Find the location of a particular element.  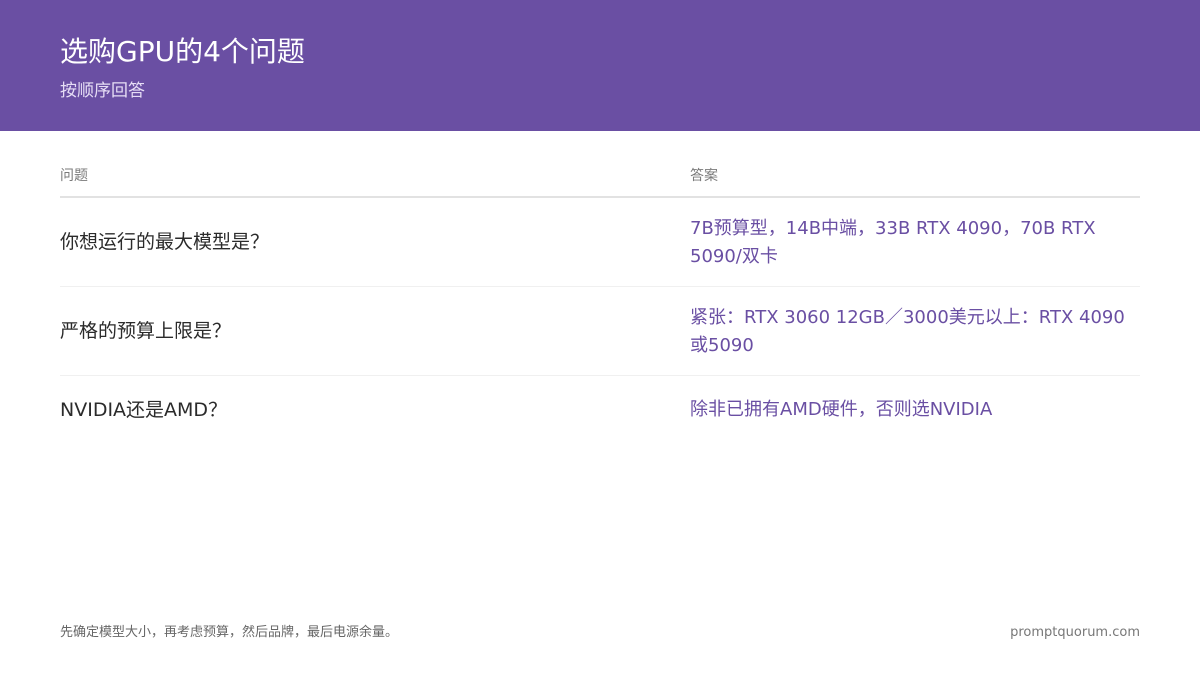

question-cell: NVIDIA还是AMD？ is located at coordinates (144, 410).